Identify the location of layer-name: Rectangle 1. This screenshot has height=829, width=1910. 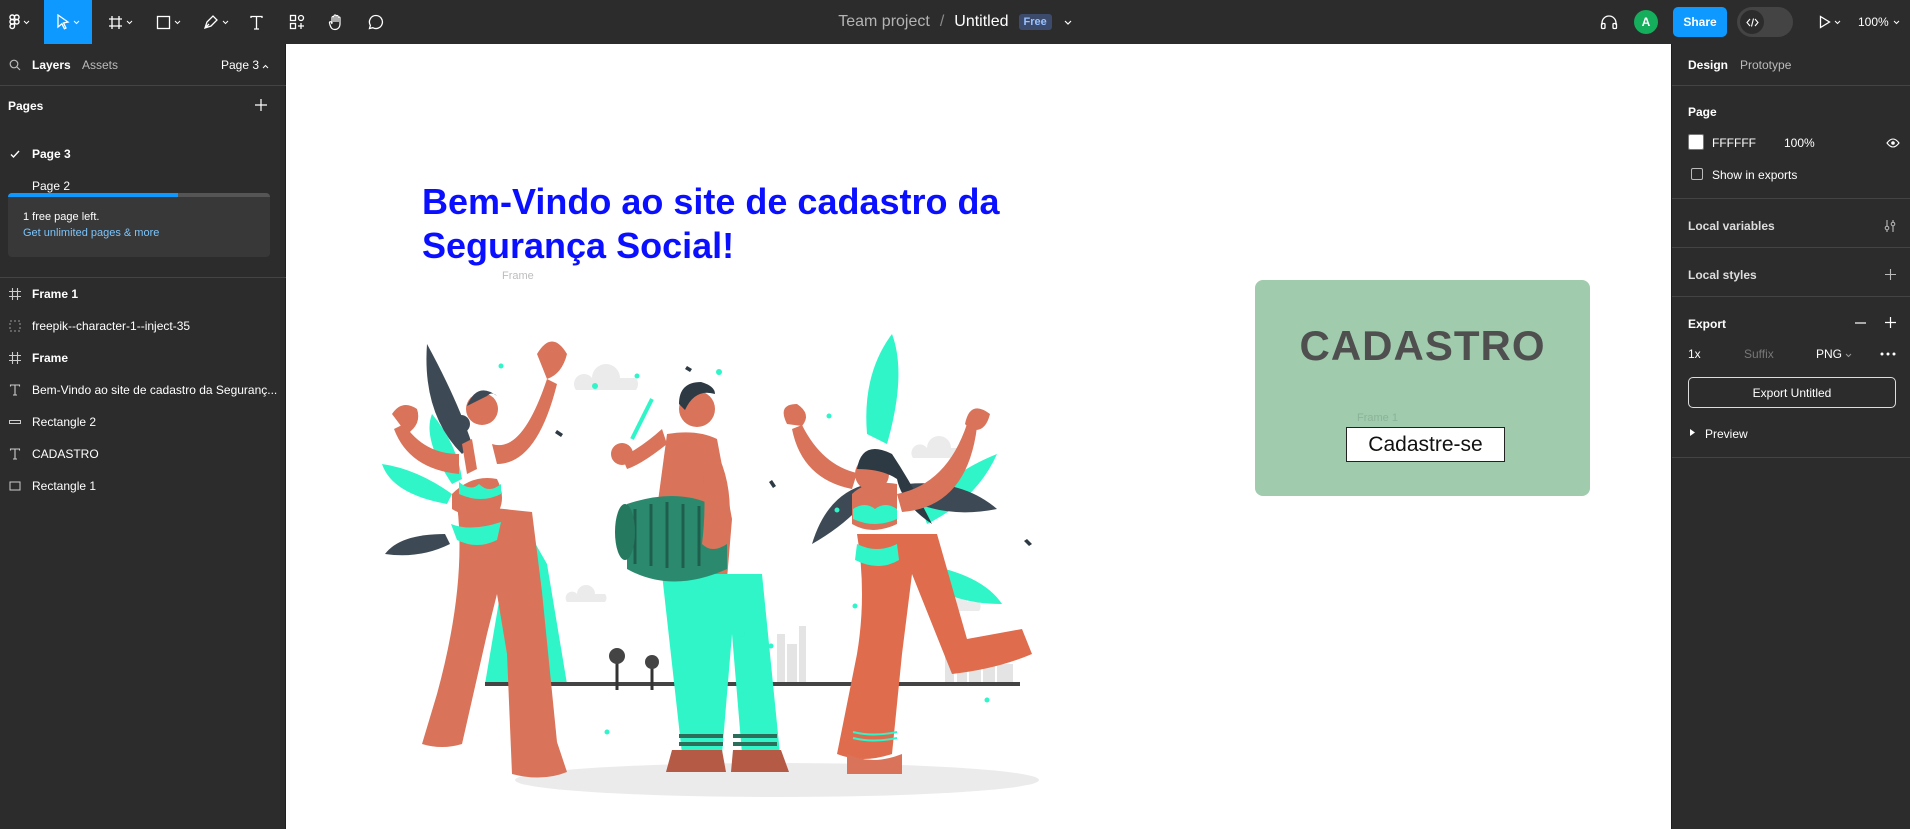
(64, 486).